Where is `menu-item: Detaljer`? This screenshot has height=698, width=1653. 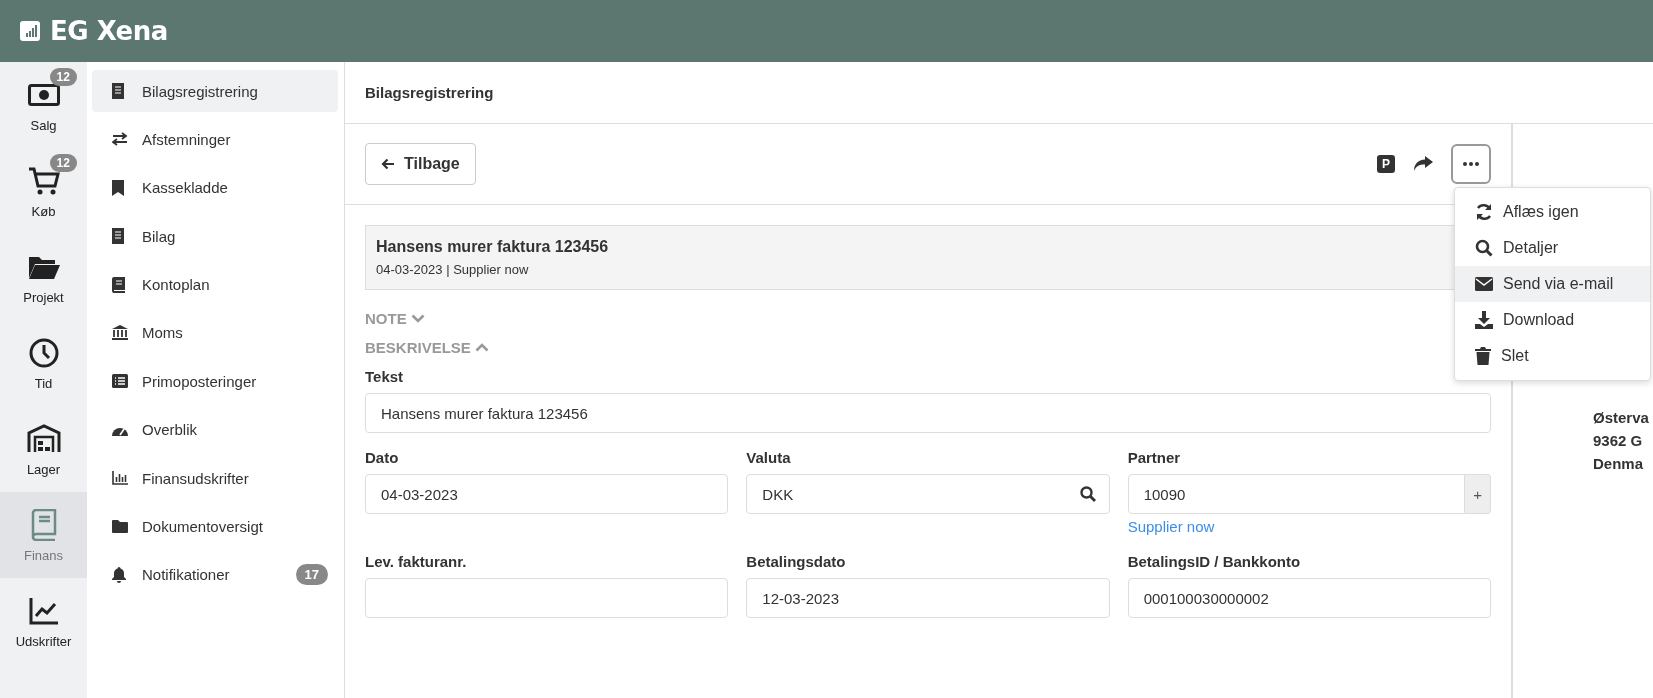
menu-item: Detaljer is located at coordinates (1552, 248).